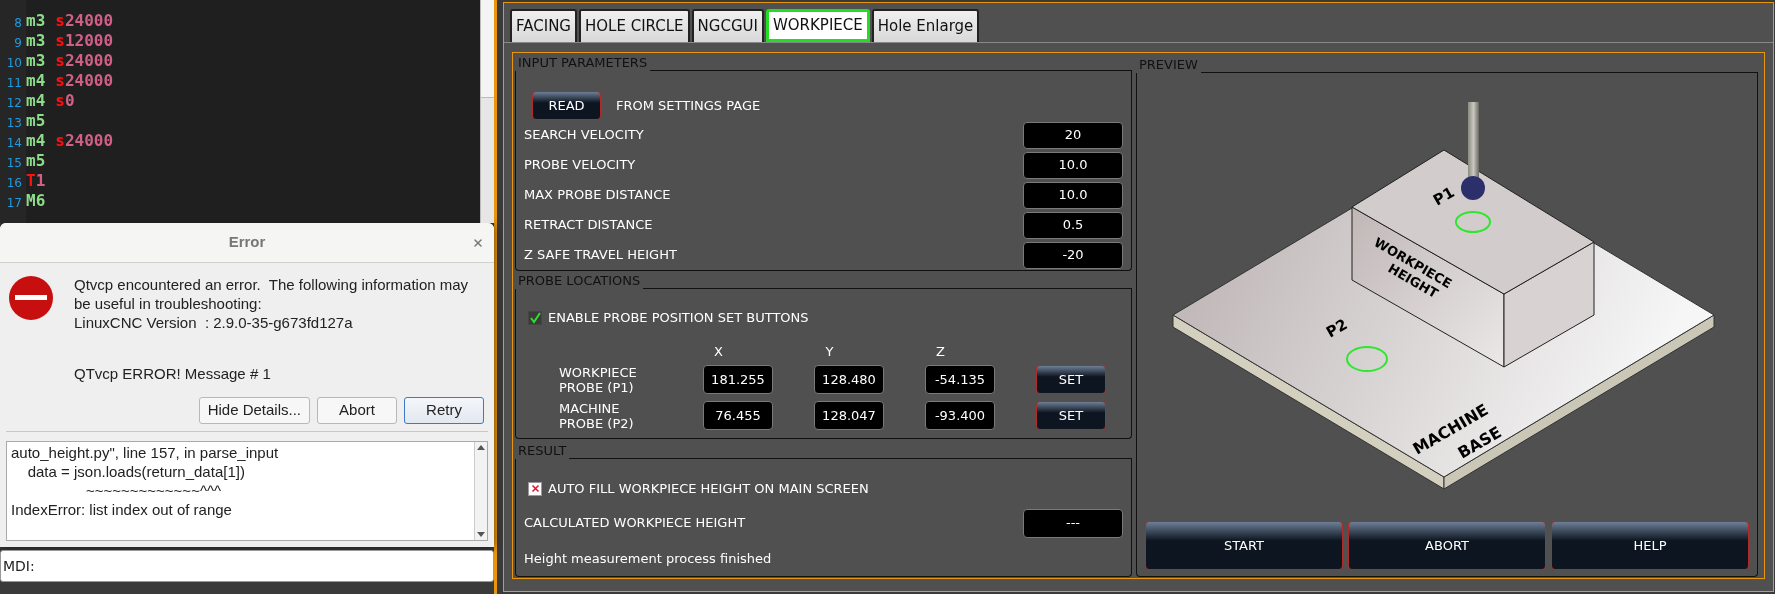 The height and width of the screenshot is (594, 1775). I want to click on line-number: 13, so click(14, 123).